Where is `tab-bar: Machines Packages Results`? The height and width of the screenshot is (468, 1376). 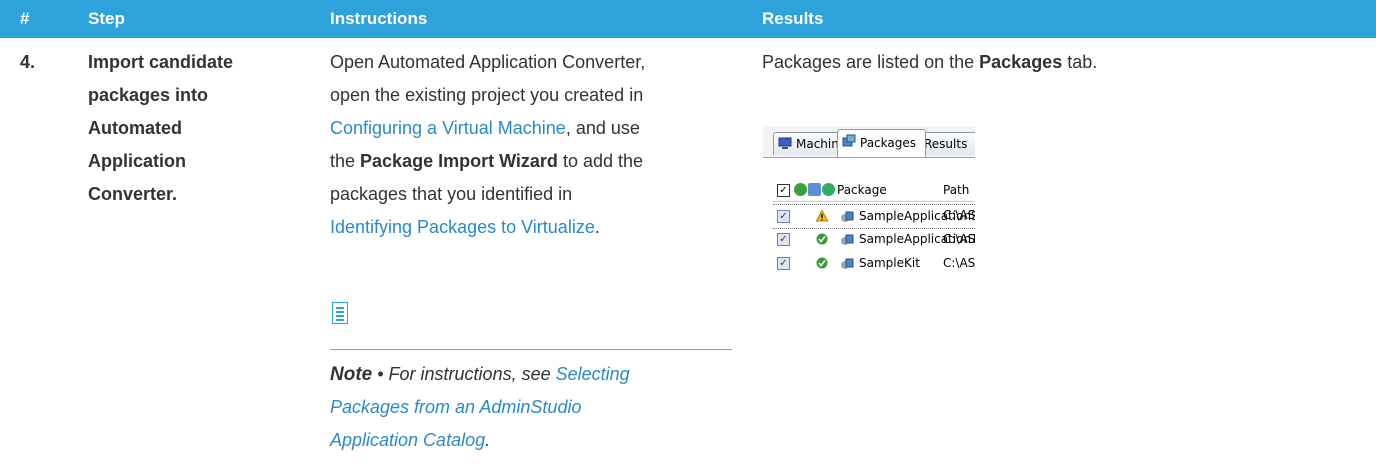
tab-bar: Machines Packages Results is located at coordinates (869, 142).